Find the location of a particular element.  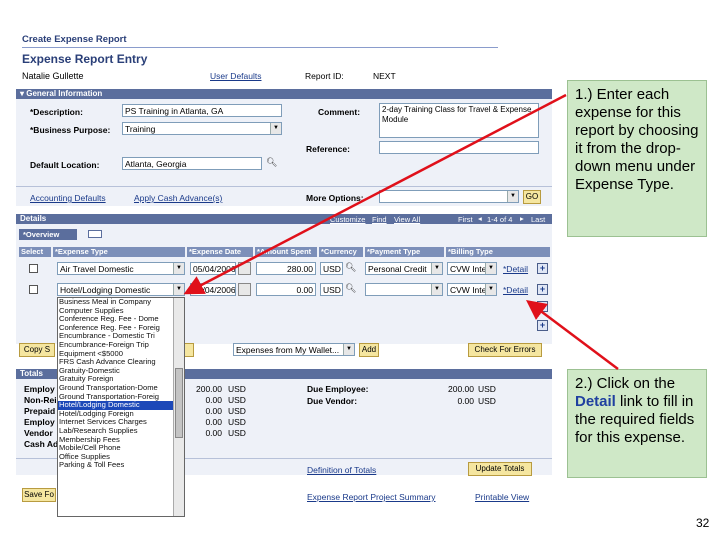

slide-number: 32 is located at coordinates (703, 523).